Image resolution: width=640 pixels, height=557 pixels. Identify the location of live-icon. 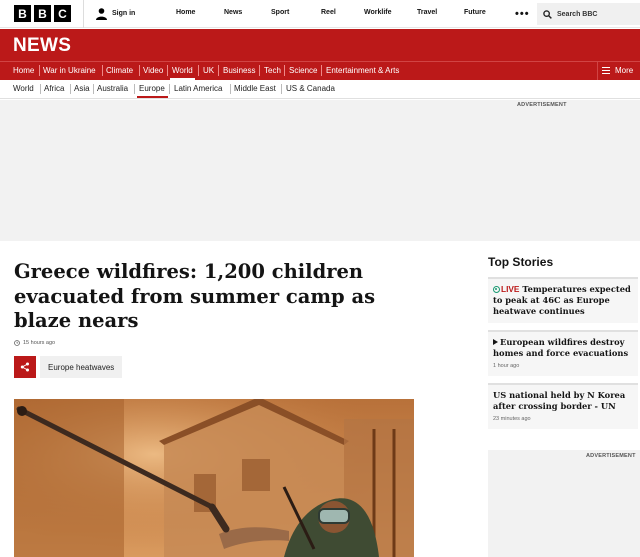
(496, 289).